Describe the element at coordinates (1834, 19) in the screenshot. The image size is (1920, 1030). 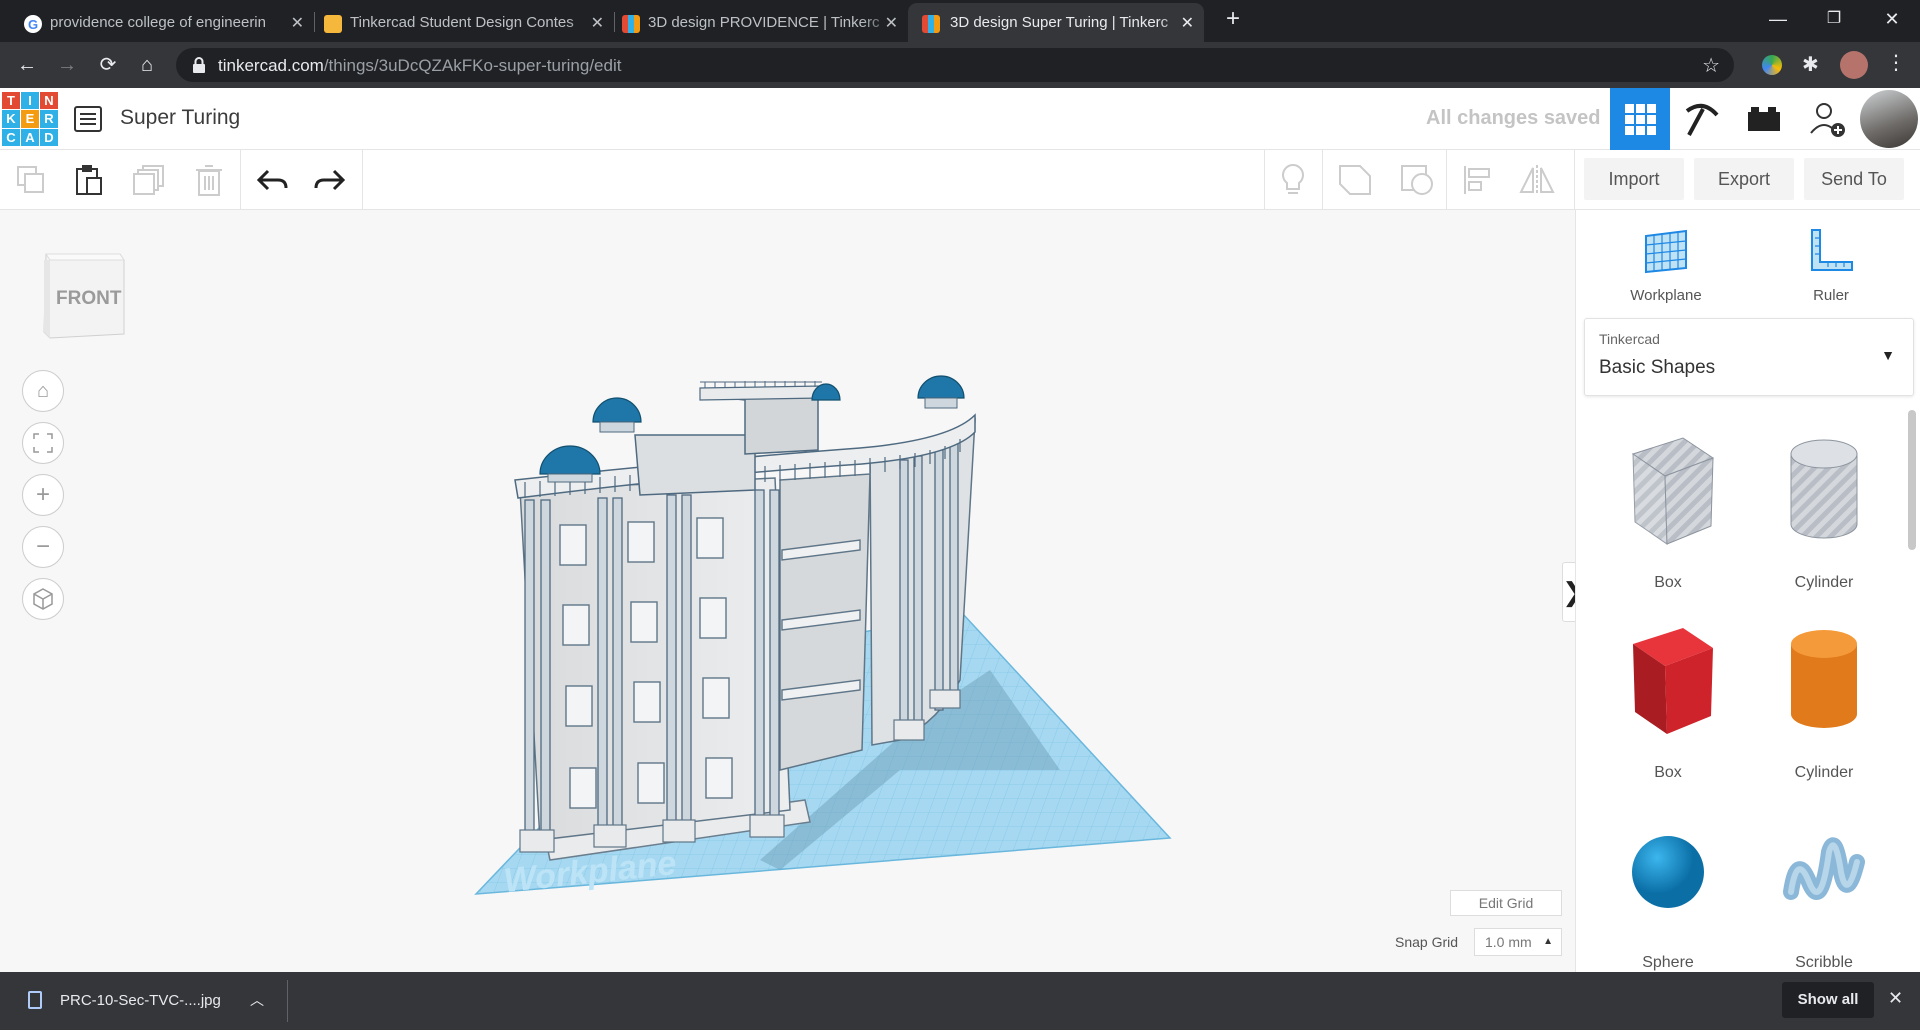
I see `maximize-window-icon: ❐` at that location.